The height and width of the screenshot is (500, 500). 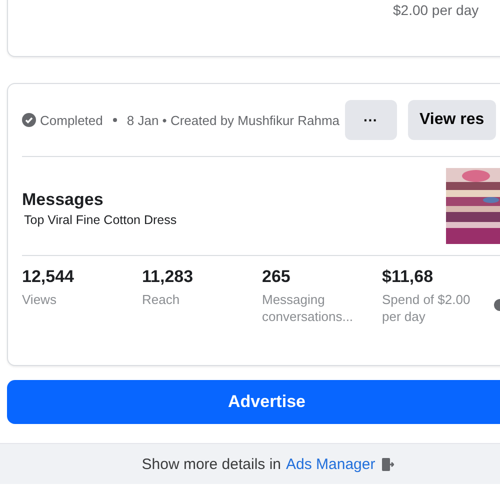 I want to click on campaign-subtitle: Top Viral Fine Cotton Dress, so click(x=100, y=219).